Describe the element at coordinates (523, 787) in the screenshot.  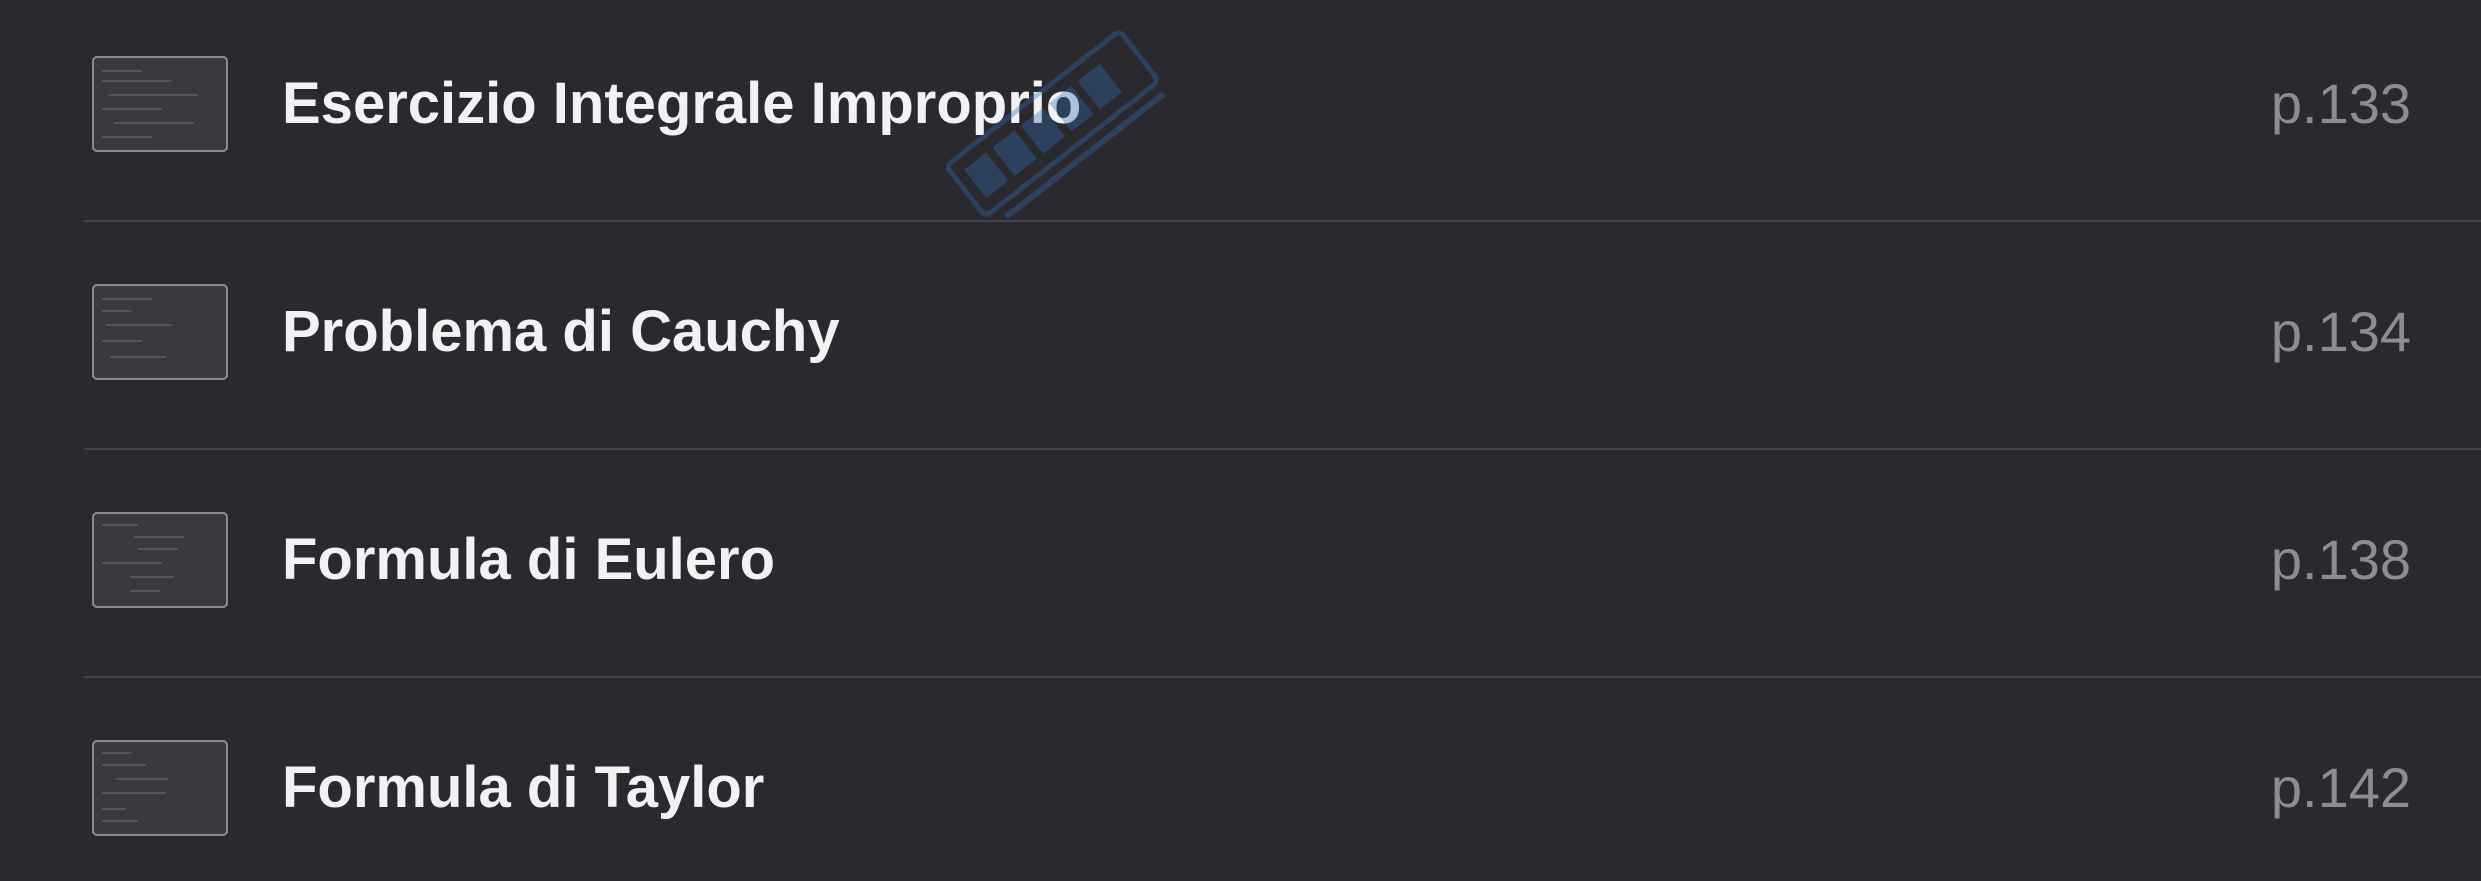
I see `toc-item-title: Formula di Taylor` at that location.